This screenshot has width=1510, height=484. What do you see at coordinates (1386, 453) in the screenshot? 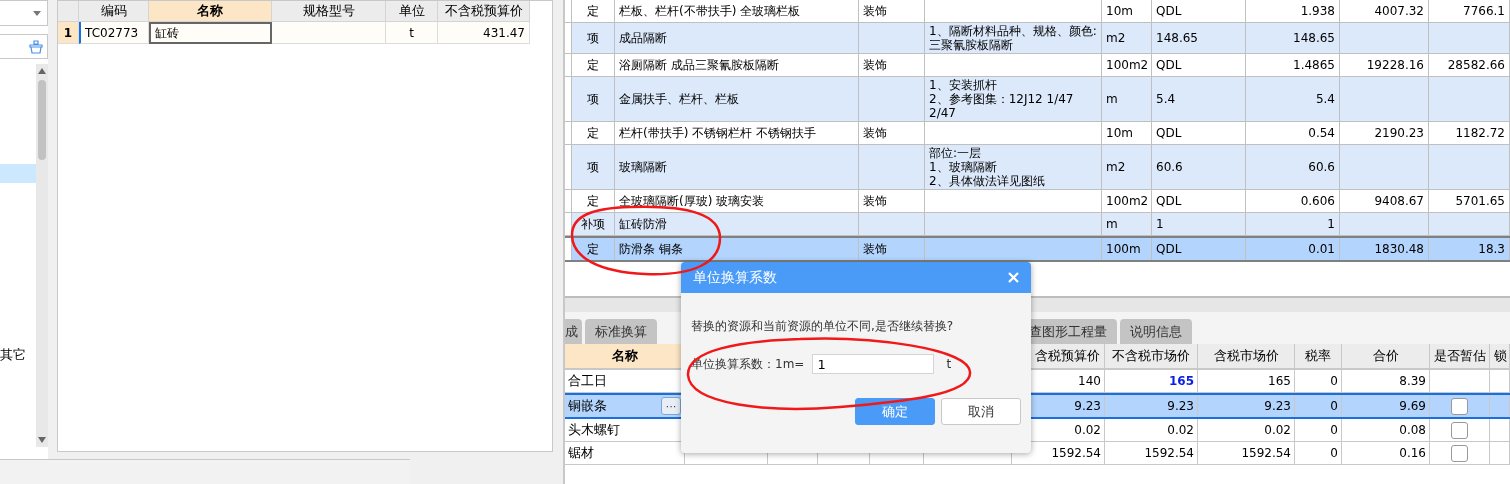
I see `table-cell: 0.16` at bounding box center [1386, 453].